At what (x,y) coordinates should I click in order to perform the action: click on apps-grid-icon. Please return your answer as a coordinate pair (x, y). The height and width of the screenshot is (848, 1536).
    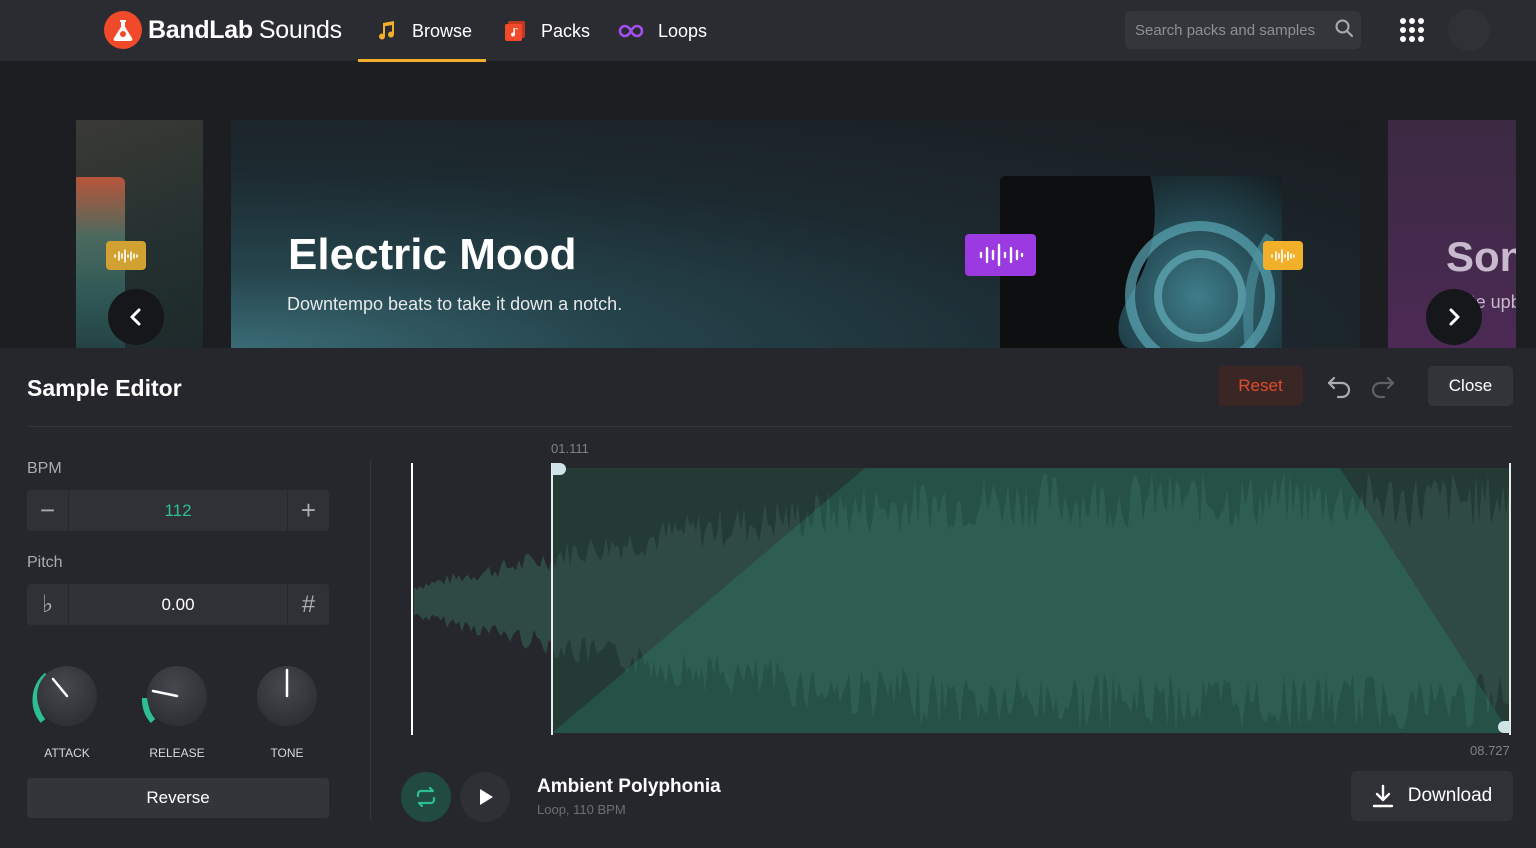
    Looking at the image, I should click on (1412, 30).